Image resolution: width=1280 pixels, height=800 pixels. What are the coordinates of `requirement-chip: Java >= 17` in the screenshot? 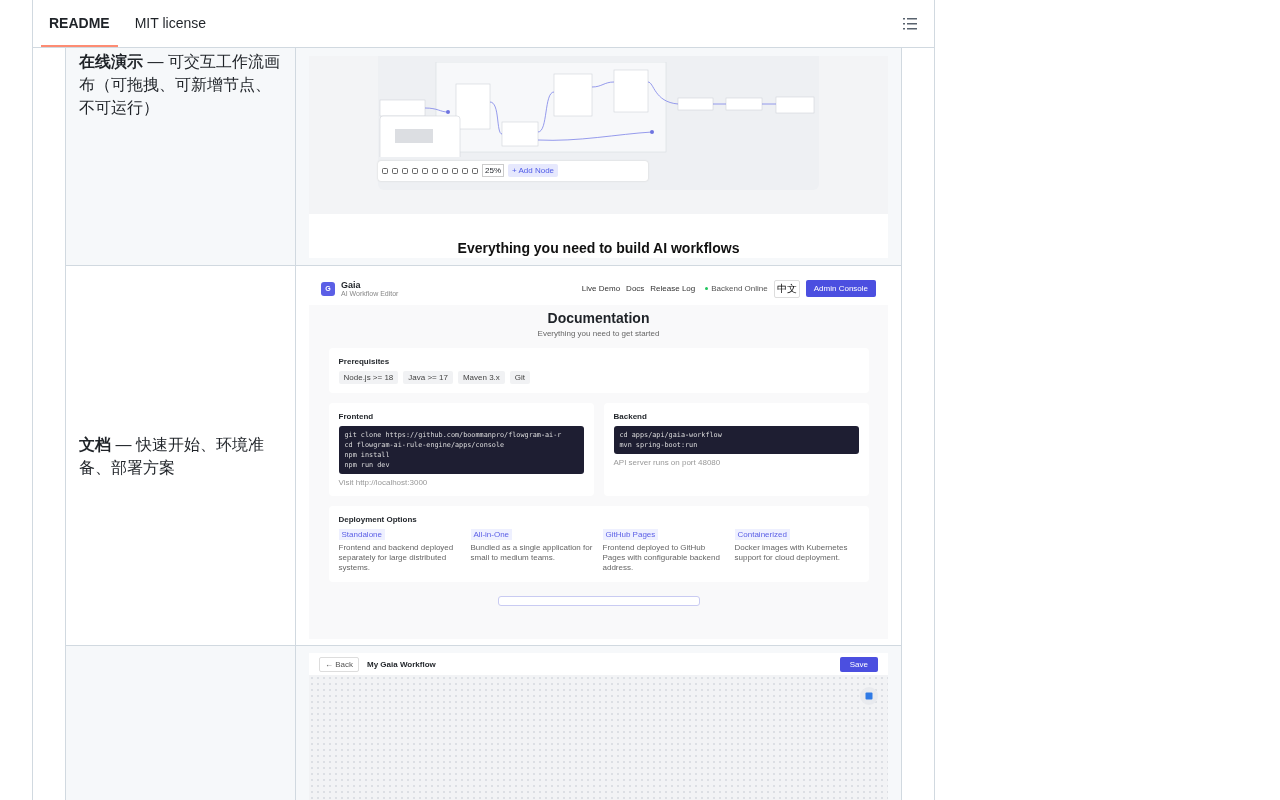 It's located at (428, 377).